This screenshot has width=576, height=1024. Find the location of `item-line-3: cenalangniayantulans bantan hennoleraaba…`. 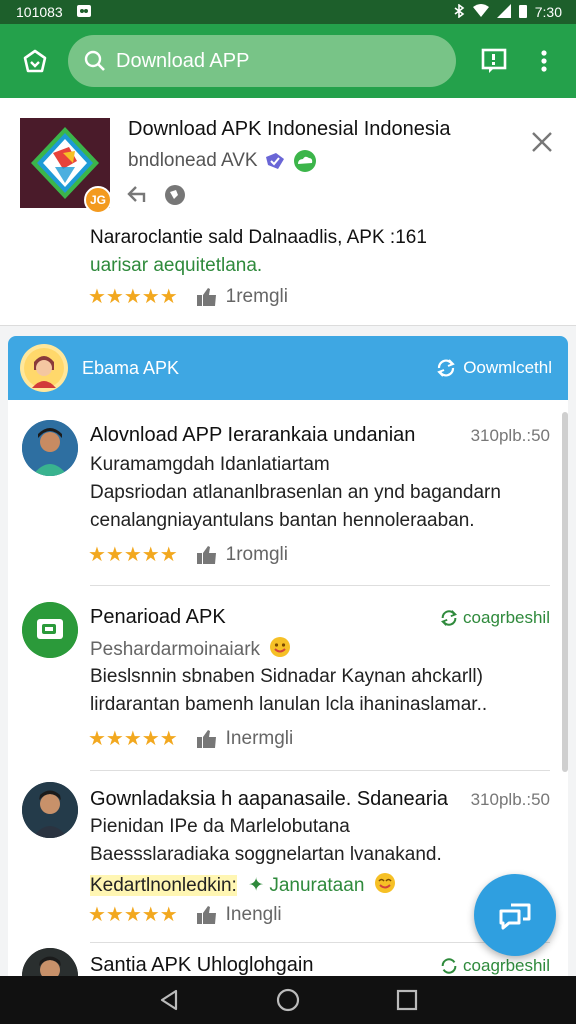

item-line-3: cenalangniayantulans bantan hennoleraaba… is located at coordinates (282, 520).